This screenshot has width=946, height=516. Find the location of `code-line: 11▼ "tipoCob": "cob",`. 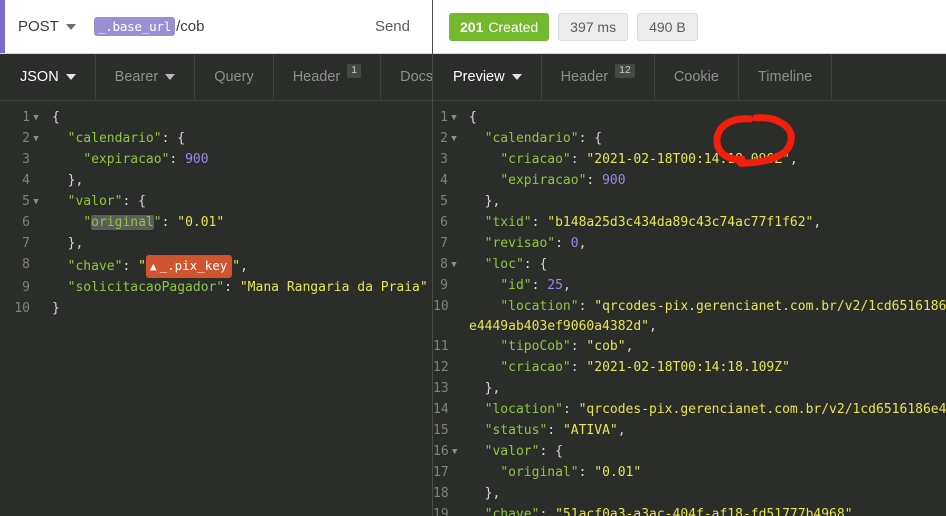

code-line: 11▼ "tipoCob": "cob", is located at coordinates (689, 347).